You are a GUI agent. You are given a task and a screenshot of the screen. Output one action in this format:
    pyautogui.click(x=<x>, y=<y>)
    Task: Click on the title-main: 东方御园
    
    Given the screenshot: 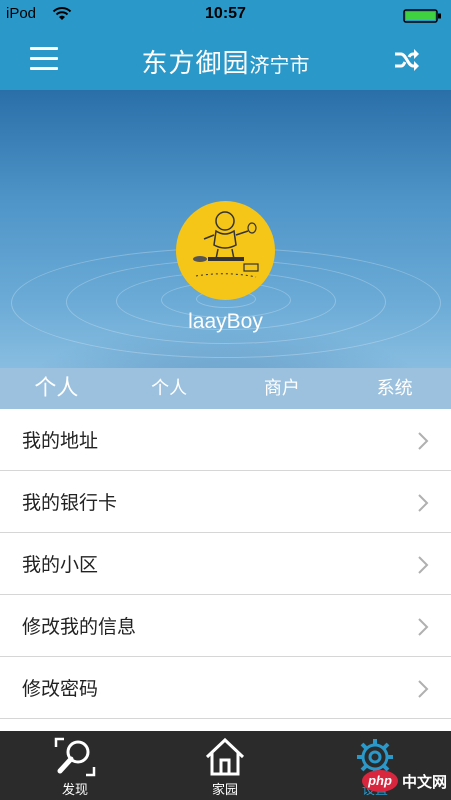 What is the action you would take?
    pyautogui.click(x=195, y=64)
    